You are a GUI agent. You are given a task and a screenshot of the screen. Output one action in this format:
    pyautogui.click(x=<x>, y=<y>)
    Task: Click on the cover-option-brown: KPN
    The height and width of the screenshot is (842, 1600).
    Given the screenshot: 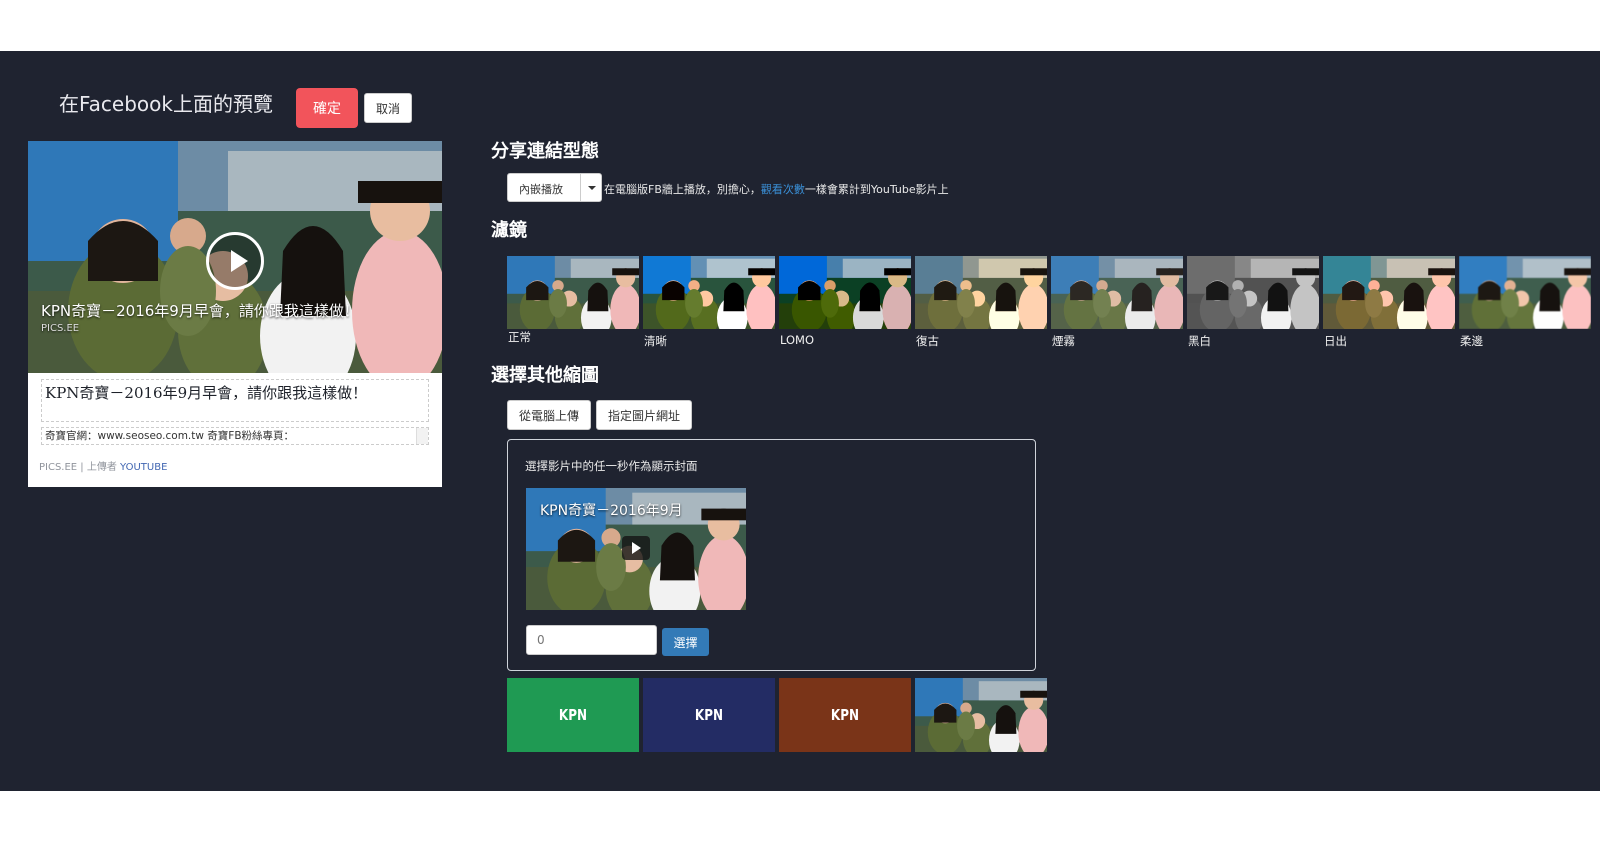 What is the action you would take?
    pyautogui.click(x=845, y=715)
    